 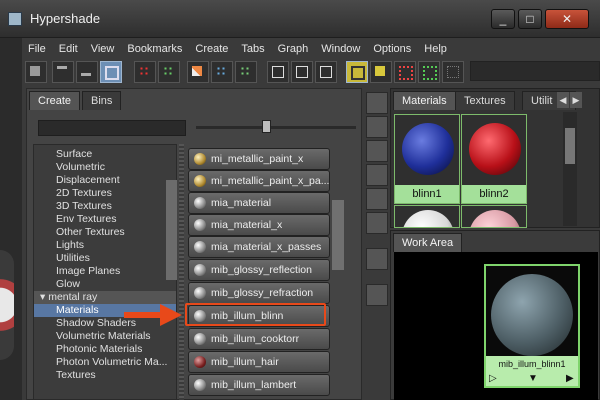 I want to click on filter-icon, so click(x=453, y=72).